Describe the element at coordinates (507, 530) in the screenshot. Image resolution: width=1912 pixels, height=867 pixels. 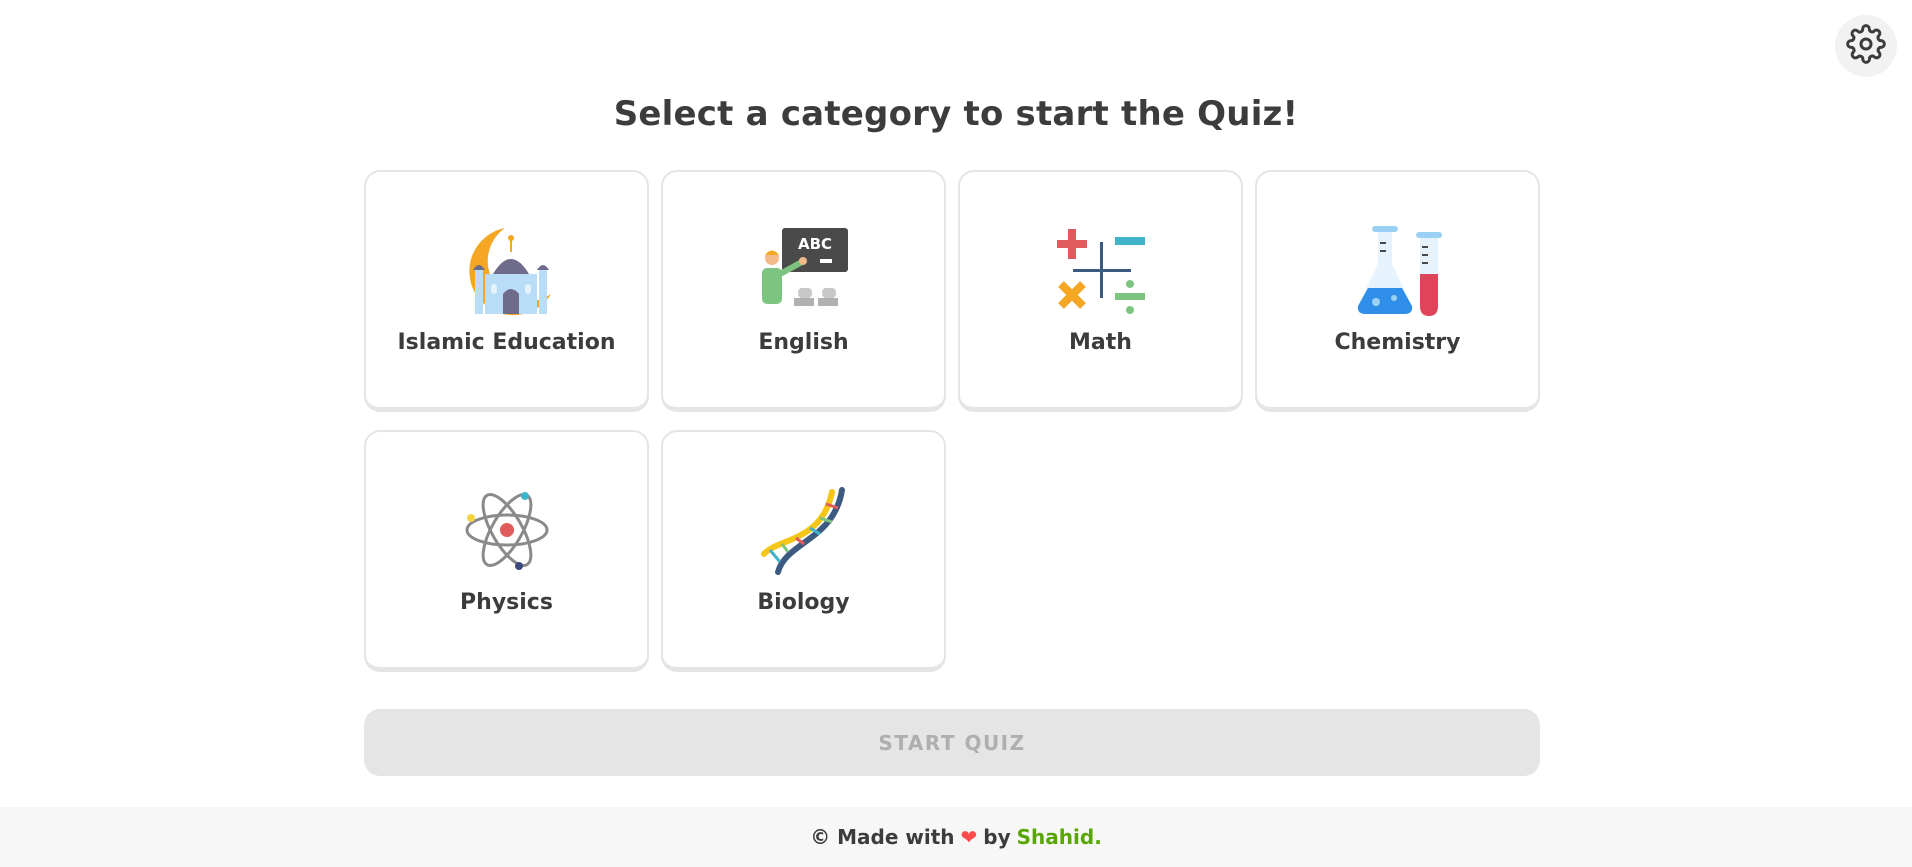
I see `atom-icon` at that location.